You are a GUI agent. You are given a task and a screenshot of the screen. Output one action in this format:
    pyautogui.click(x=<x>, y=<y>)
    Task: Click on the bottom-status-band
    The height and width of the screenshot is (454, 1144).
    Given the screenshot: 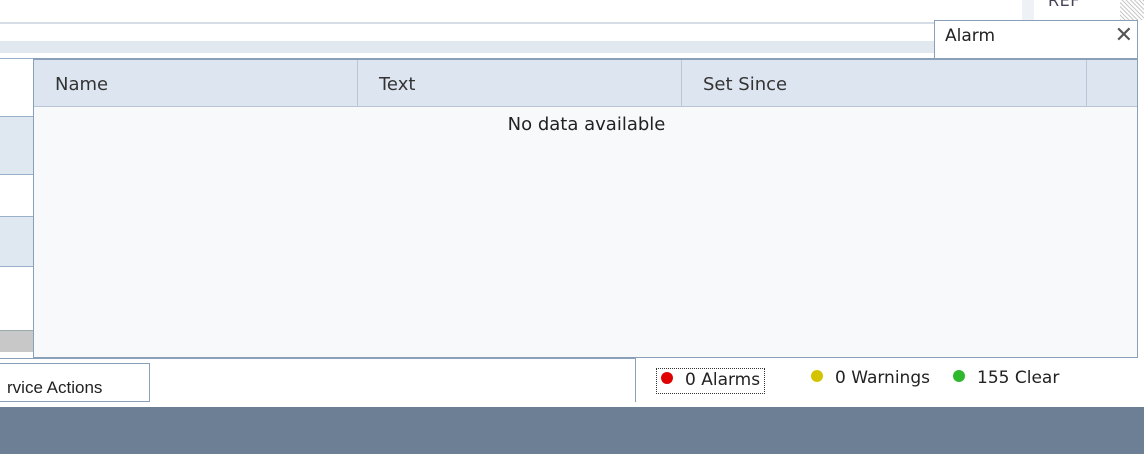 What is the action you would take?
    pyautogui.click(x=572, y=430)
    